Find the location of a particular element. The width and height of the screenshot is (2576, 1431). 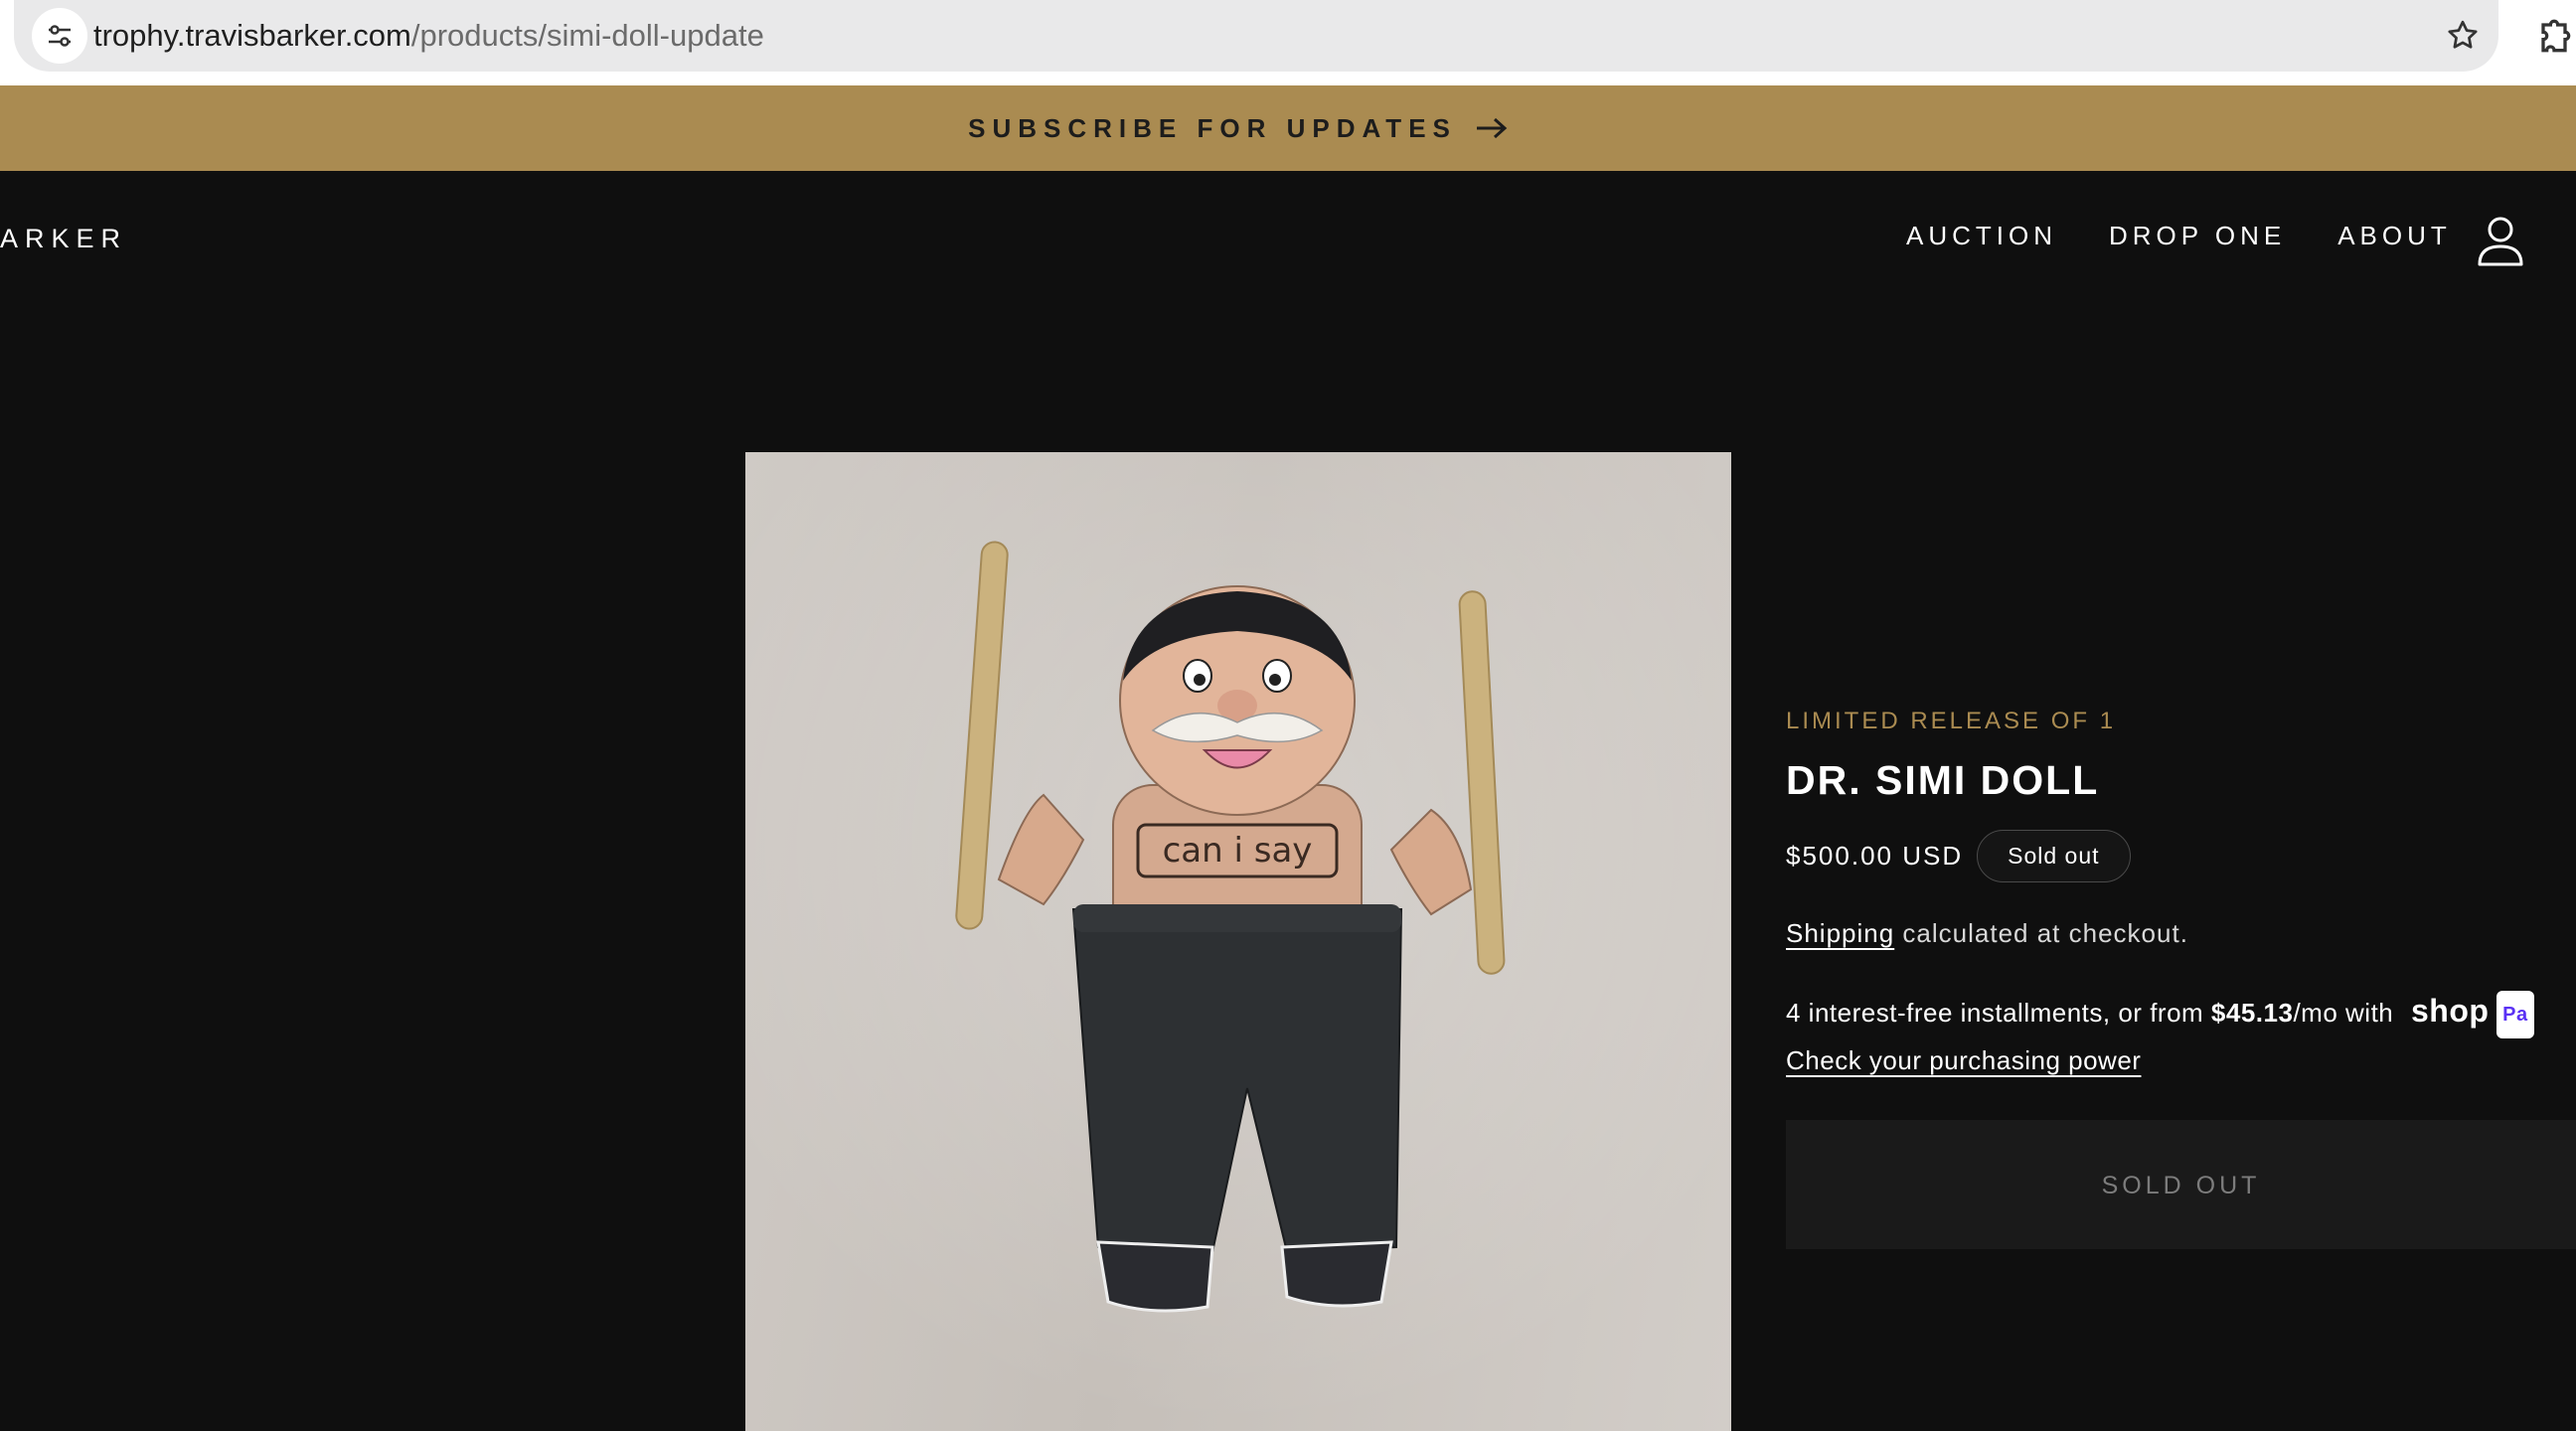

price-row: $500.00 USD Sold out is located at coordinates (2181, 856).